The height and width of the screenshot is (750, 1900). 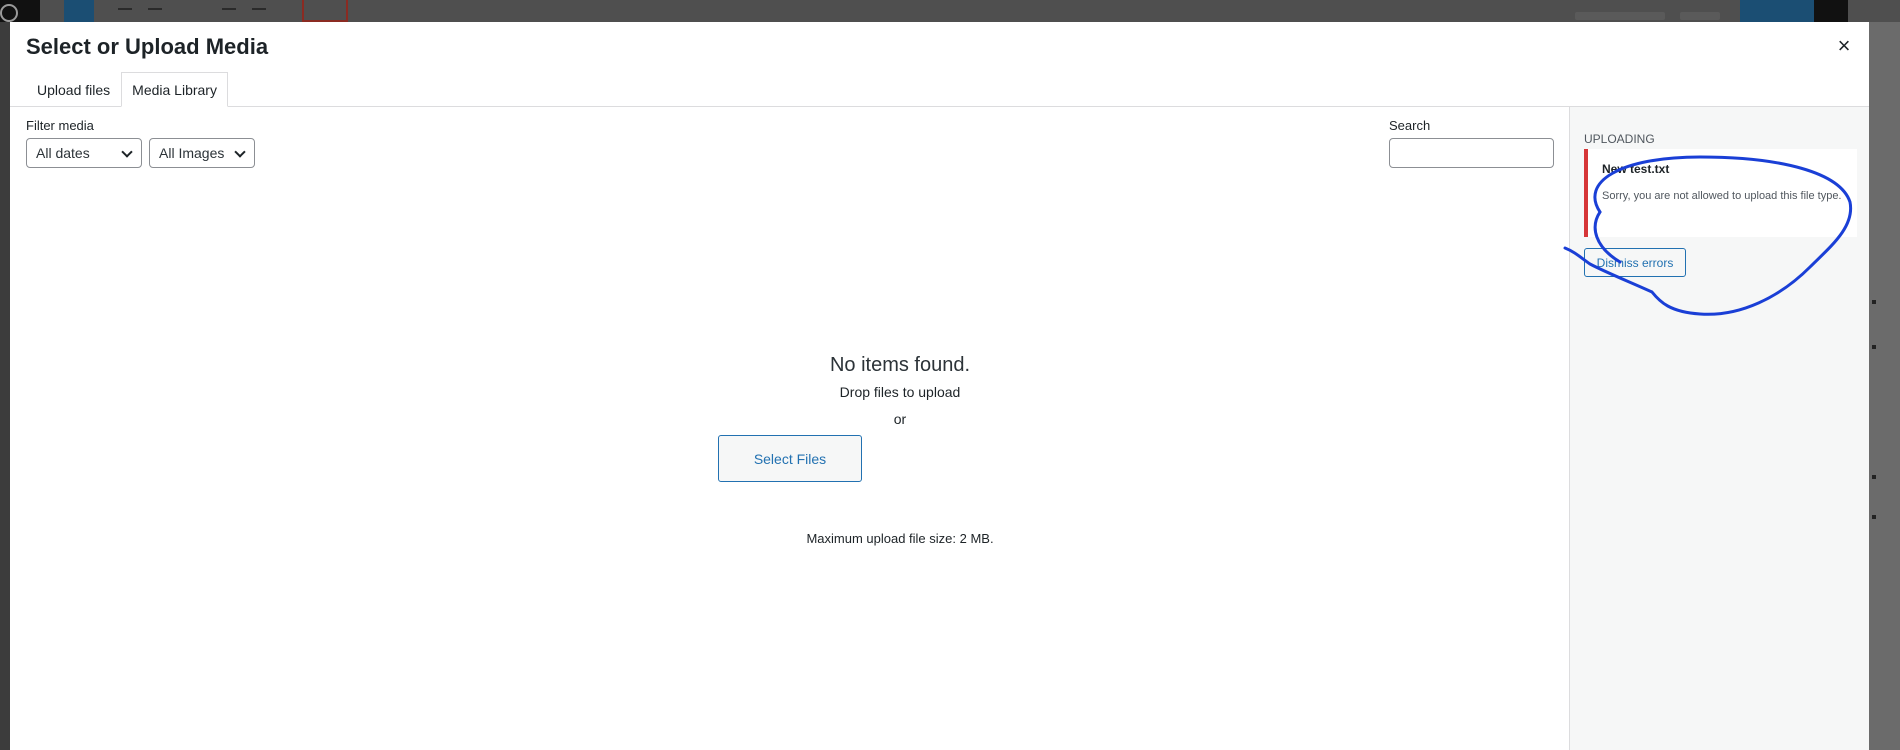 What do you see at coordinates (229, 13) in the screenshot?
I see `details-icon` at bounding box center [229, 13].